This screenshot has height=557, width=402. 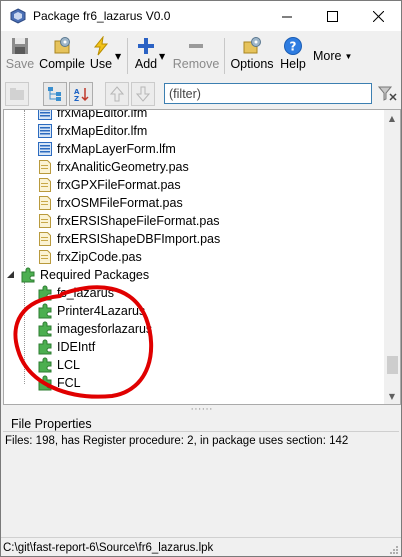 What do you see at coordinates (196, 55) in the screenshot?
I see `remove-button: Remove` at bounding box center [196, 55].